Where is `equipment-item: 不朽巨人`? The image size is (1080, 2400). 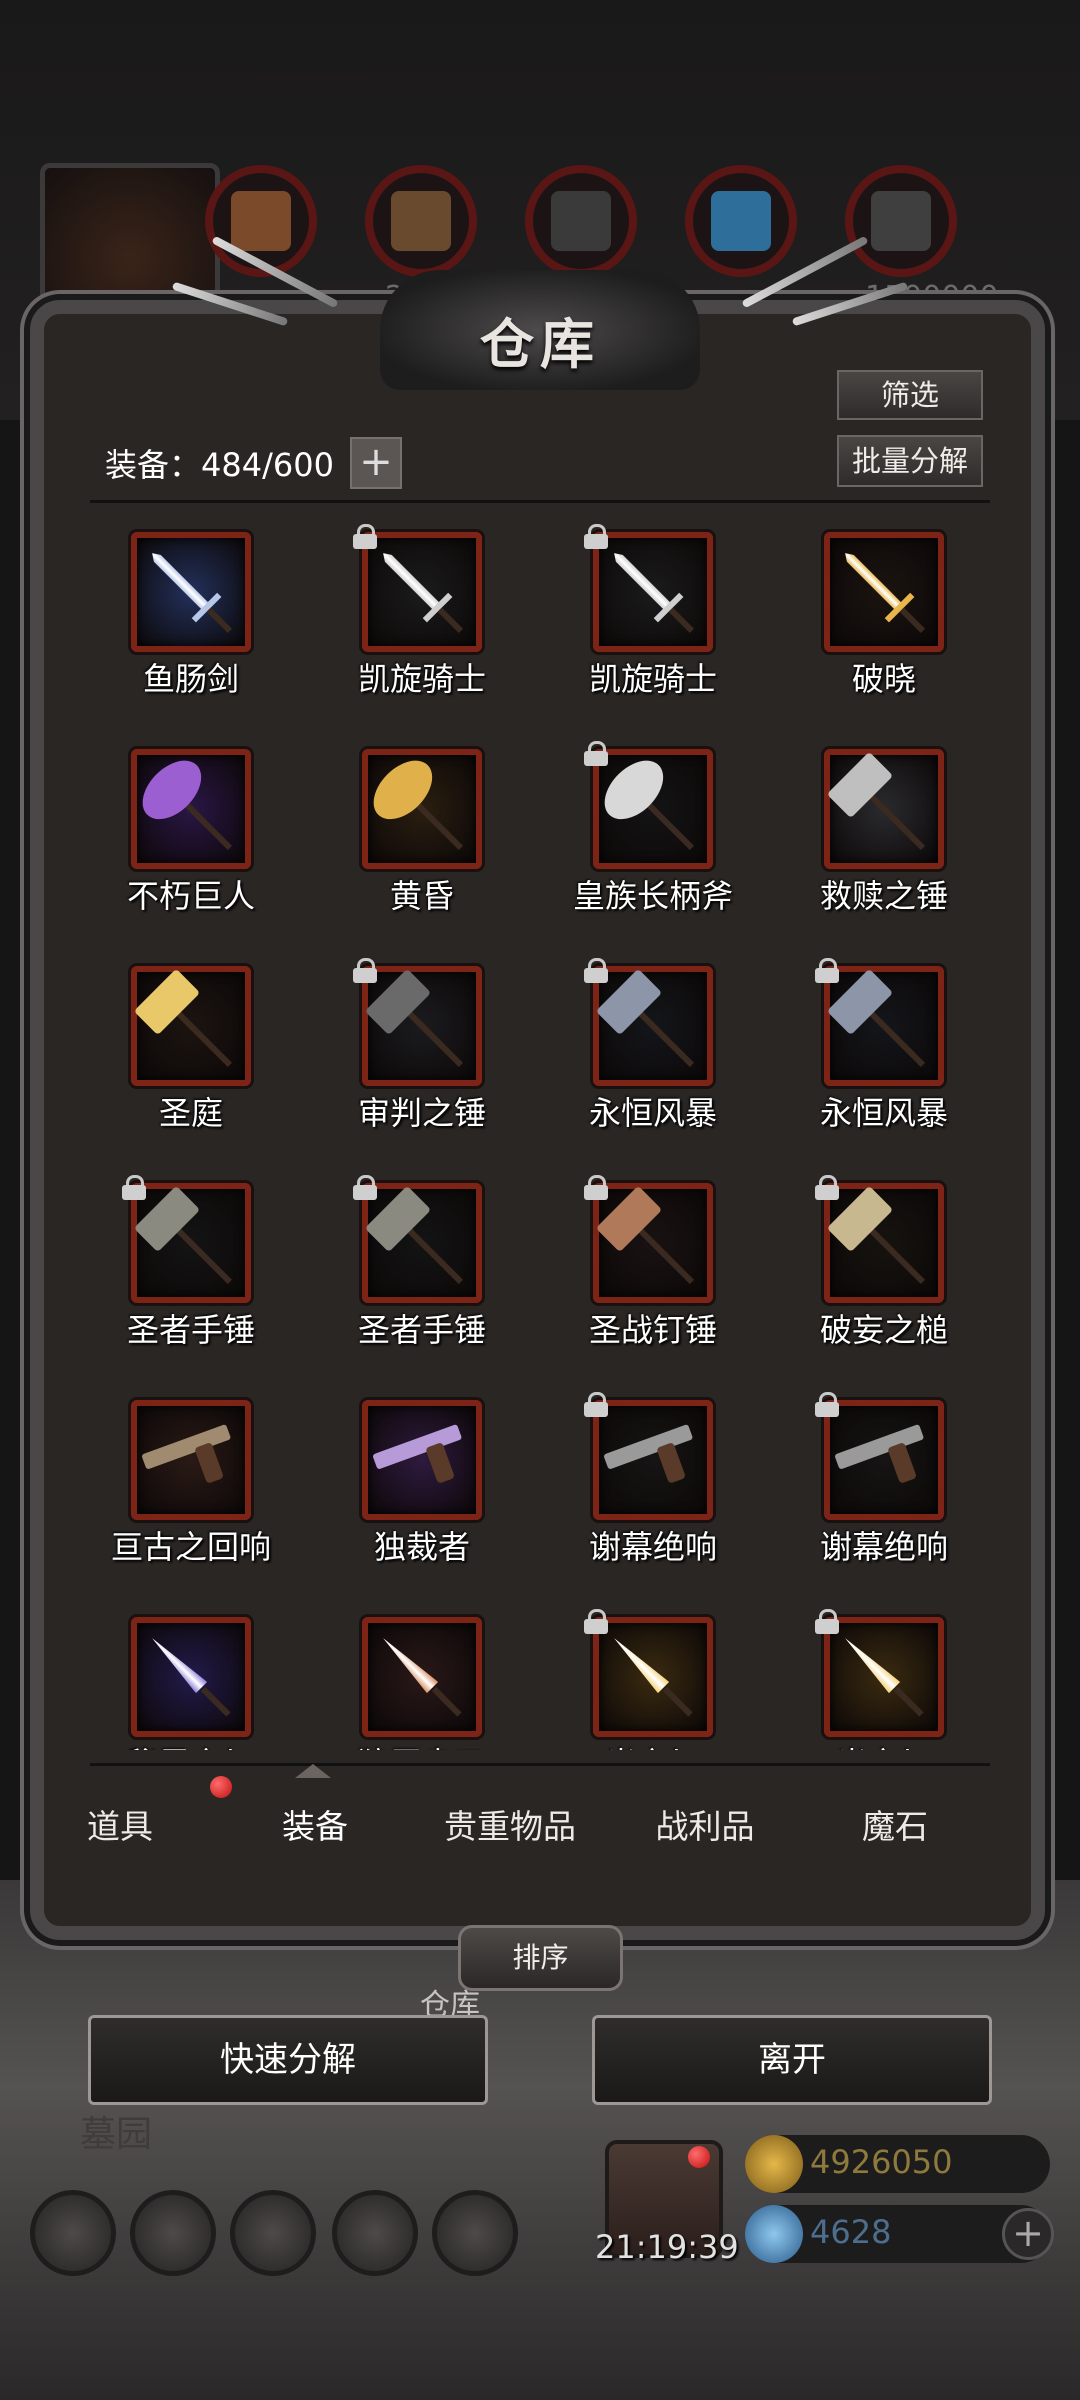 equipment-item: 不朽巨人 is located at coordinates (191, 844).